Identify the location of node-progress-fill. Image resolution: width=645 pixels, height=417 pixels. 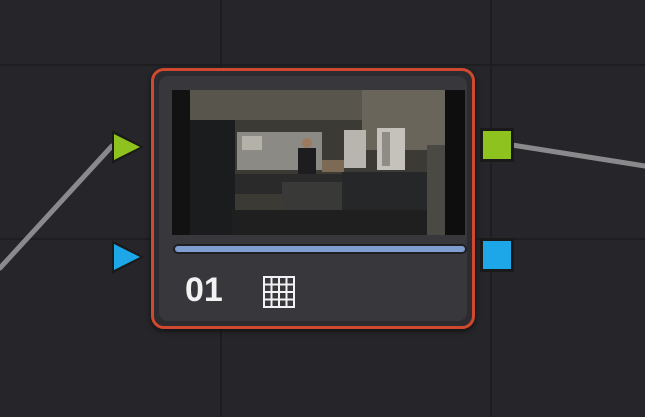
(320, 249).